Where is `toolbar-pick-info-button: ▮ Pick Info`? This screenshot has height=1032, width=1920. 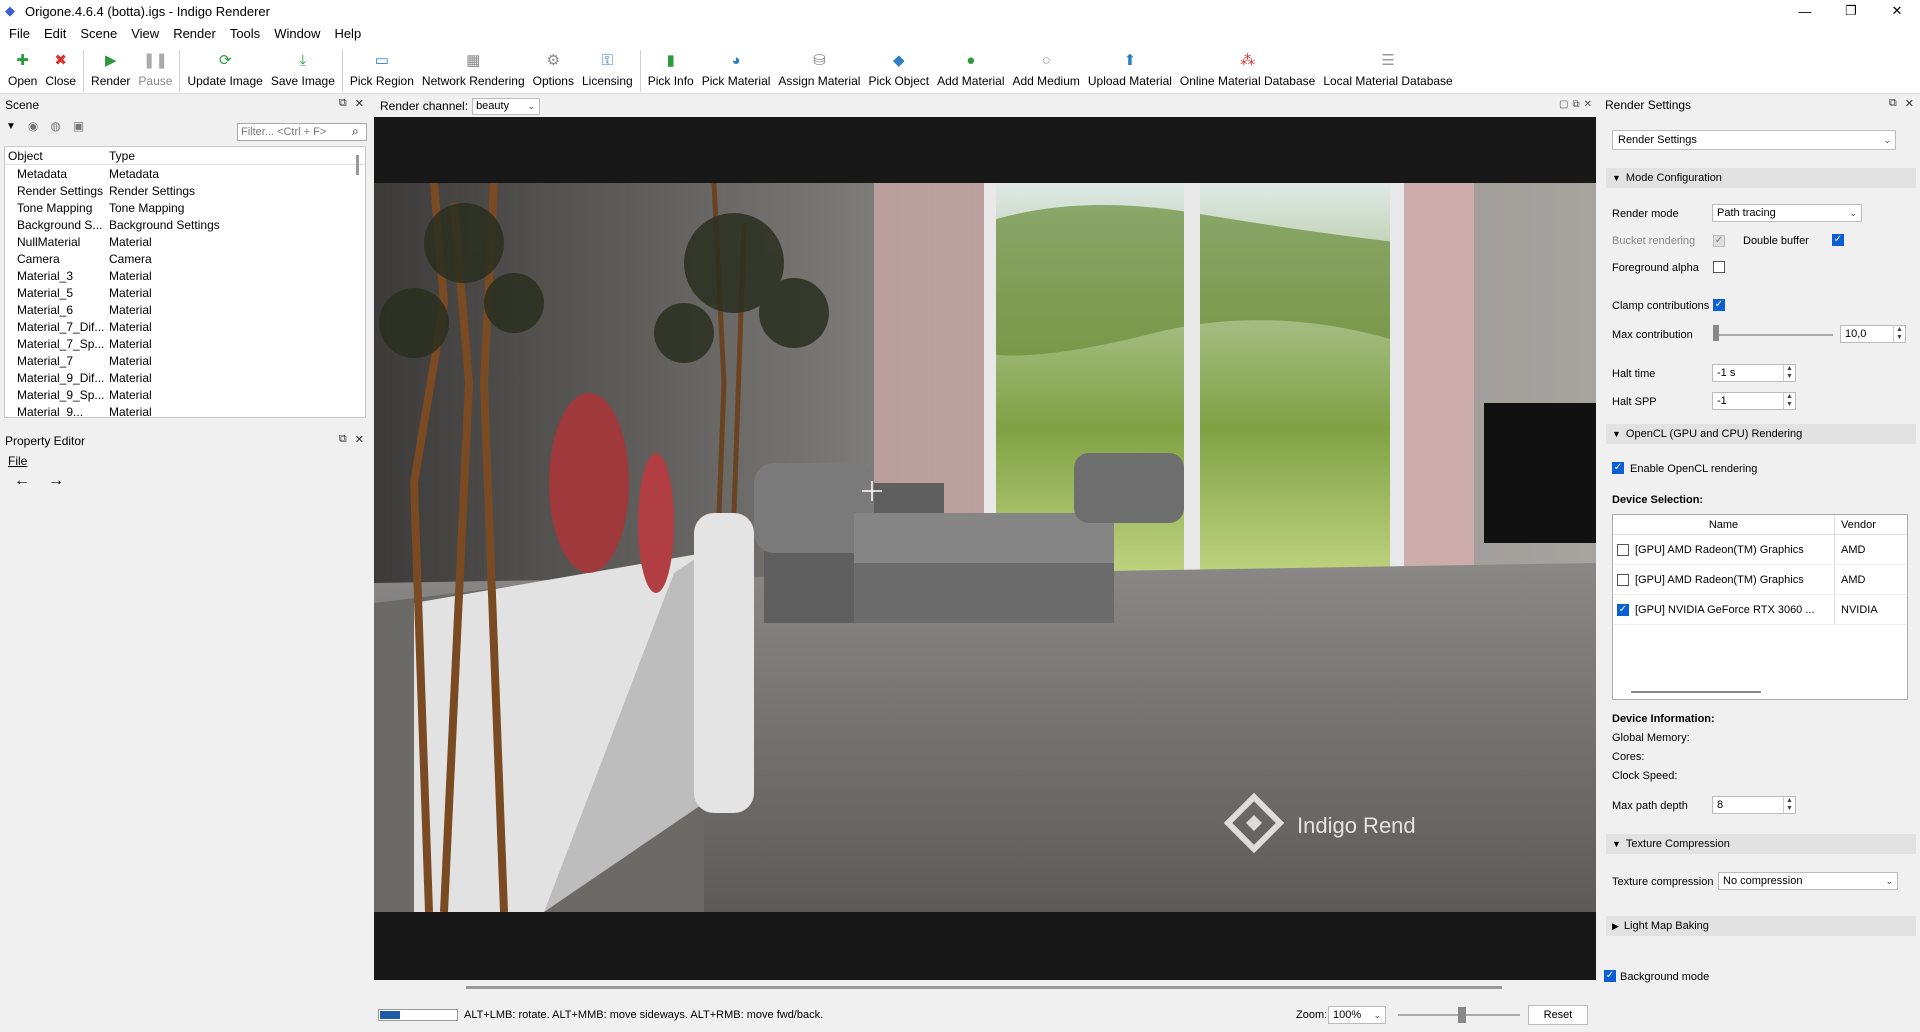 toolbar-pick-info-button: ▮ Pick Info is located at coordinates (671, 69).